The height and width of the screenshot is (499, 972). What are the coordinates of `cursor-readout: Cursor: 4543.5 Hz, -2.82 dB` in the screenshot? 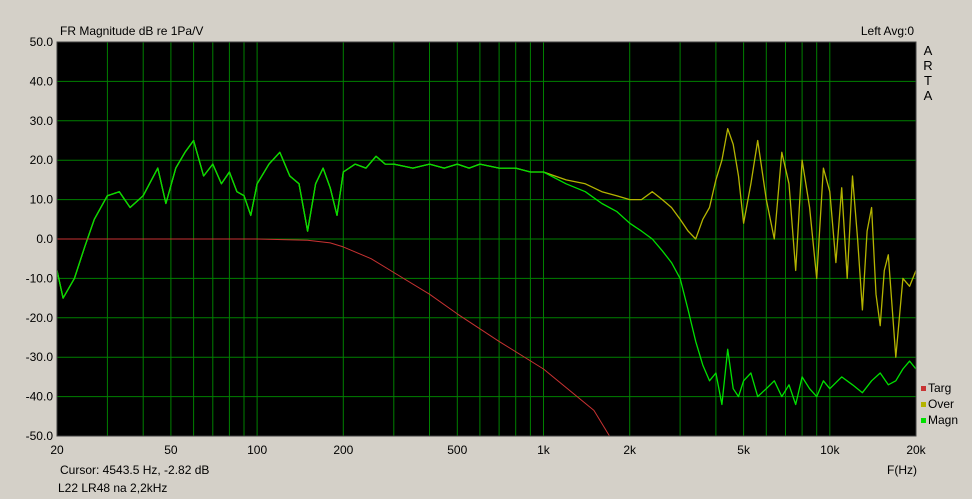 It's located at (135, 470).